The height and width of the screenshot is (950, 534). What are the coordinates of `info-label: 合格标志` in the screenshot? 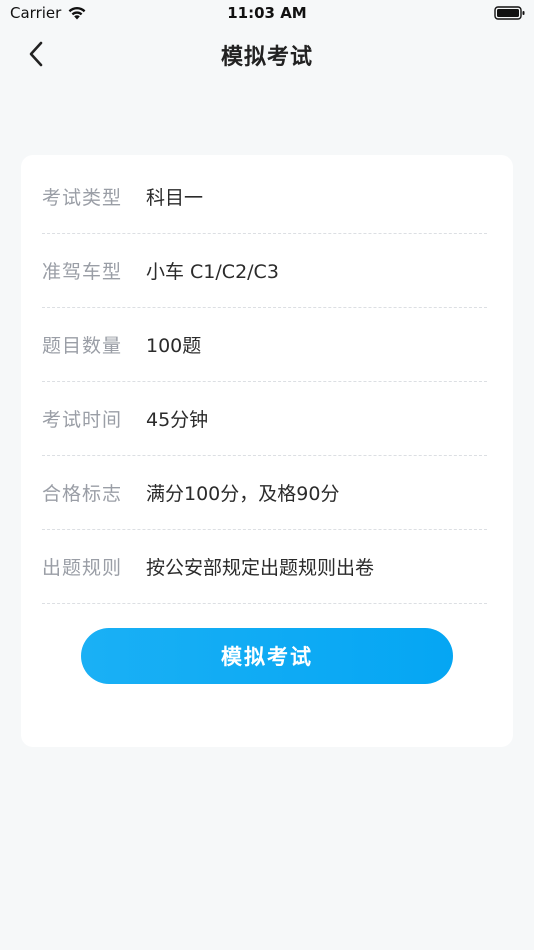 It's located at (82, 494).